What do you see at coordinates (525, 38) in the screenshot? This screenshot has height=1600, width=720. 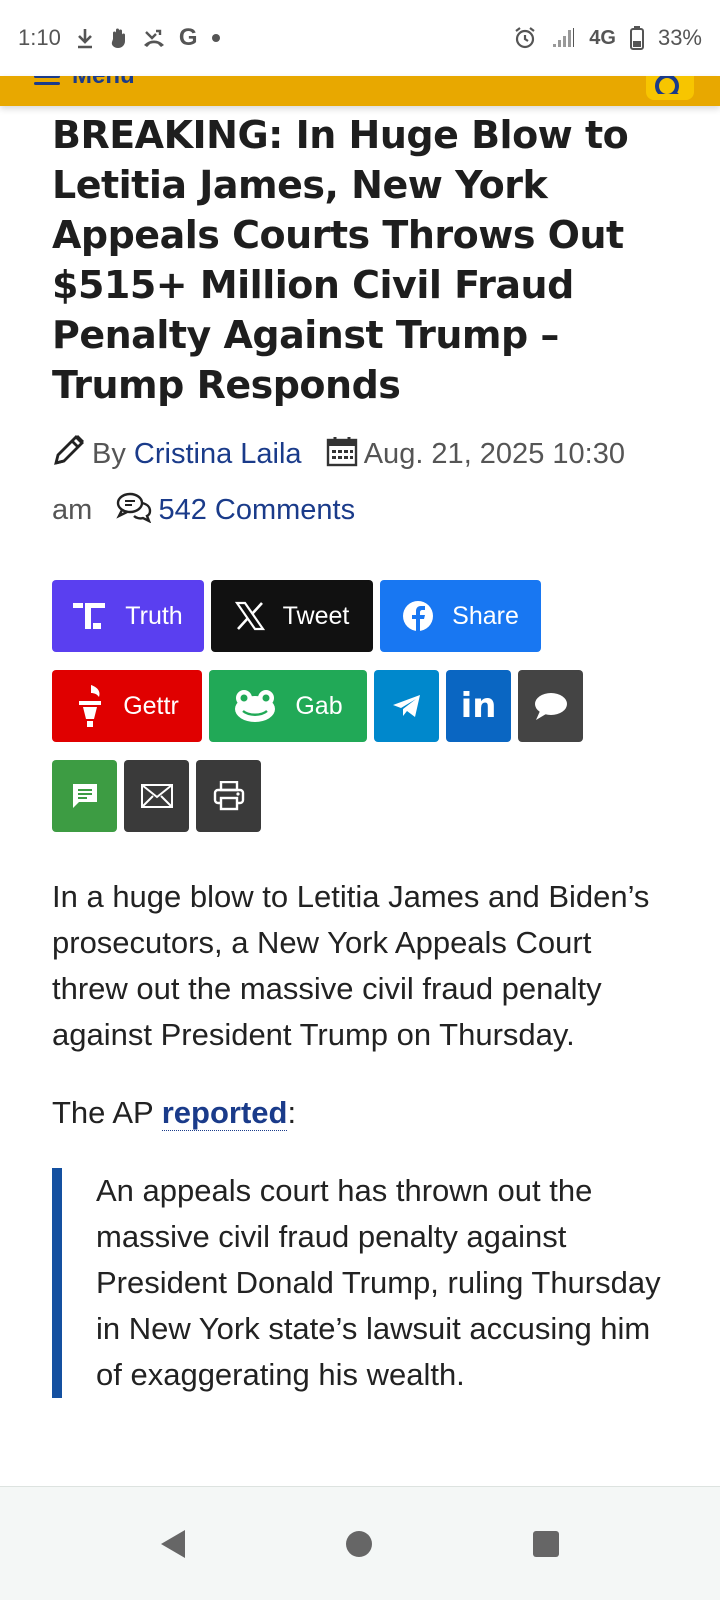 I see `alarm-icon` at bounding box center [525, 38].